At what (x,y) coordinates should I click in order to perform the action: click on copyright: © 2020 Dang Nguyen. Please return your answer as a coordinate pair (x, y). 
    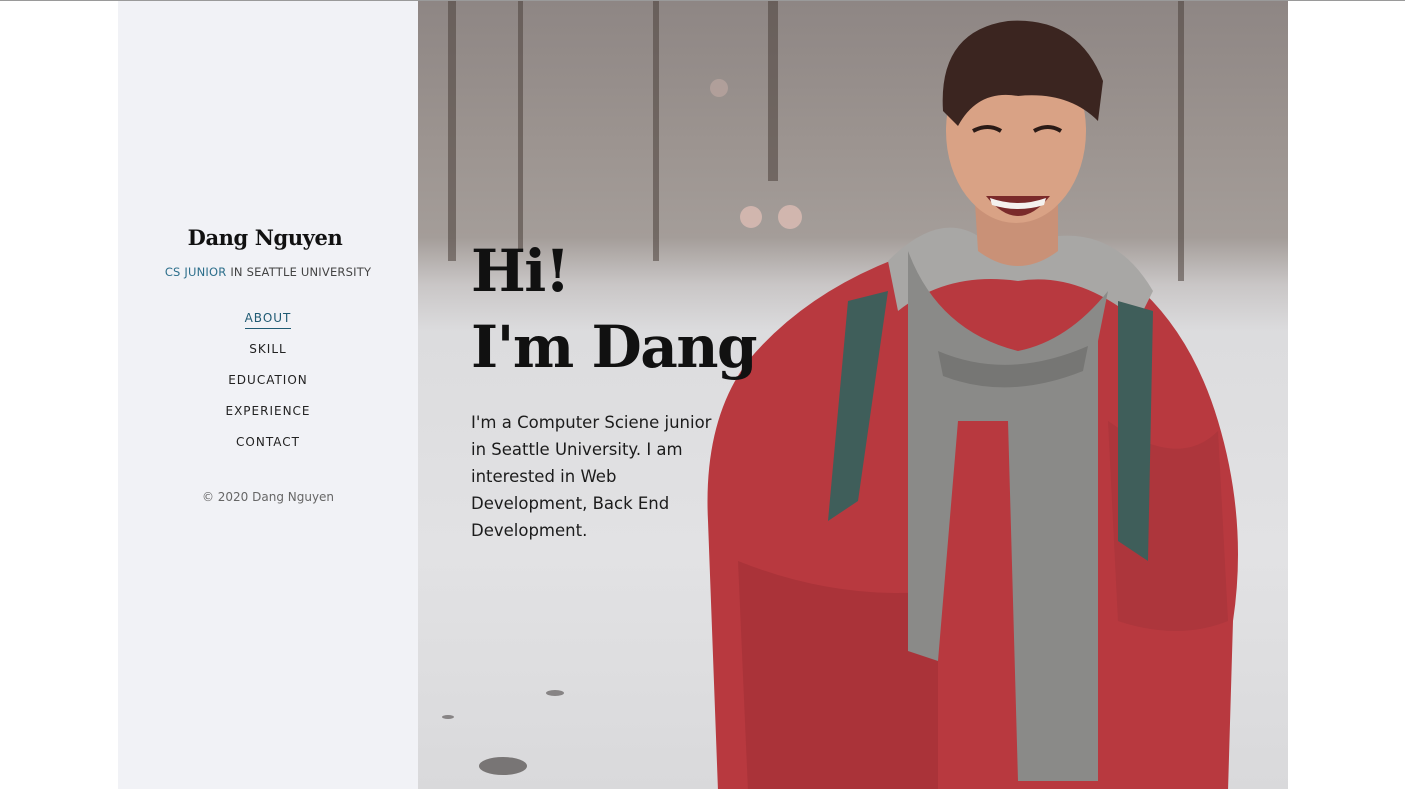
    Looking at the image, I should click on (268, 497).